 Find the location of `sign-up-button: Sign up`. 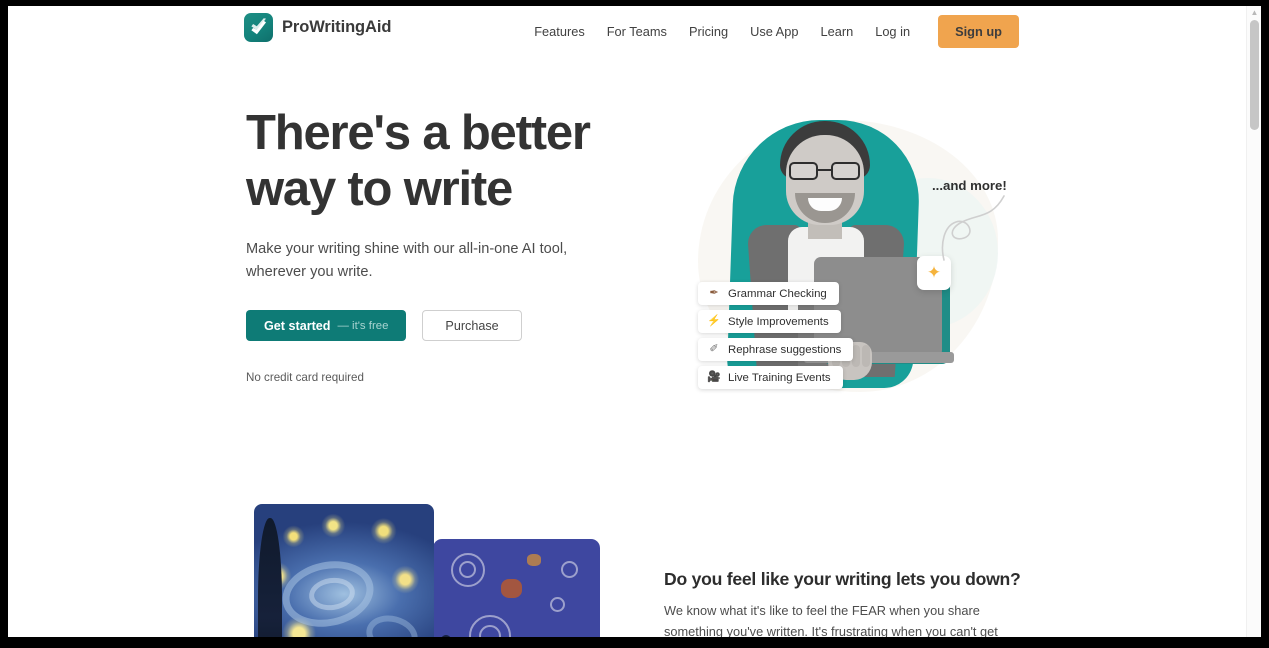

sign-up-button: Sign up is located at coordinates (978, 31).